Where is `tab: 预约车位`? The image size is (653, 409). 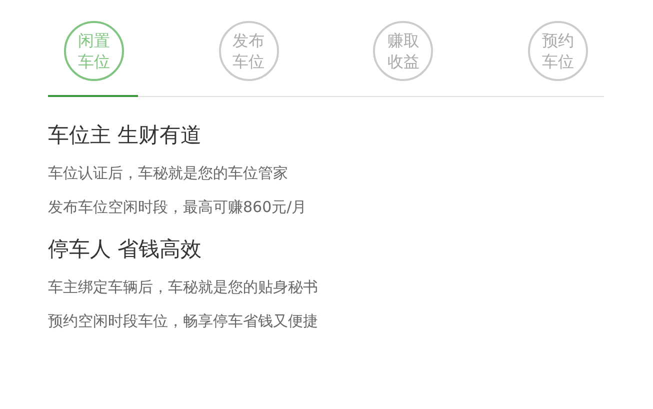
tab: 预约车位 is located at coordinates (558, 51).